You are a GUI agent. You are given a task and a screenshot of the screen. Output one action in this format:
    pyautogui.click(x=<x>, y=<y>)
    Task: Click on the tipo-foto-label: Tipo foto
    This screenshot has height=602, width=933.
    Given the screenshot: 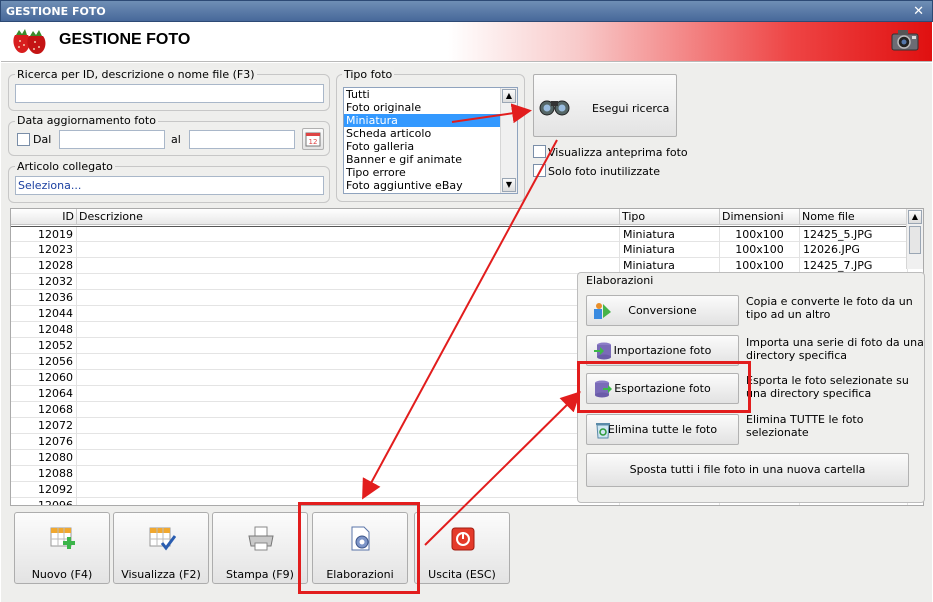 What is the action you would take?
    pyautogui.click(x=368, y=74)
    